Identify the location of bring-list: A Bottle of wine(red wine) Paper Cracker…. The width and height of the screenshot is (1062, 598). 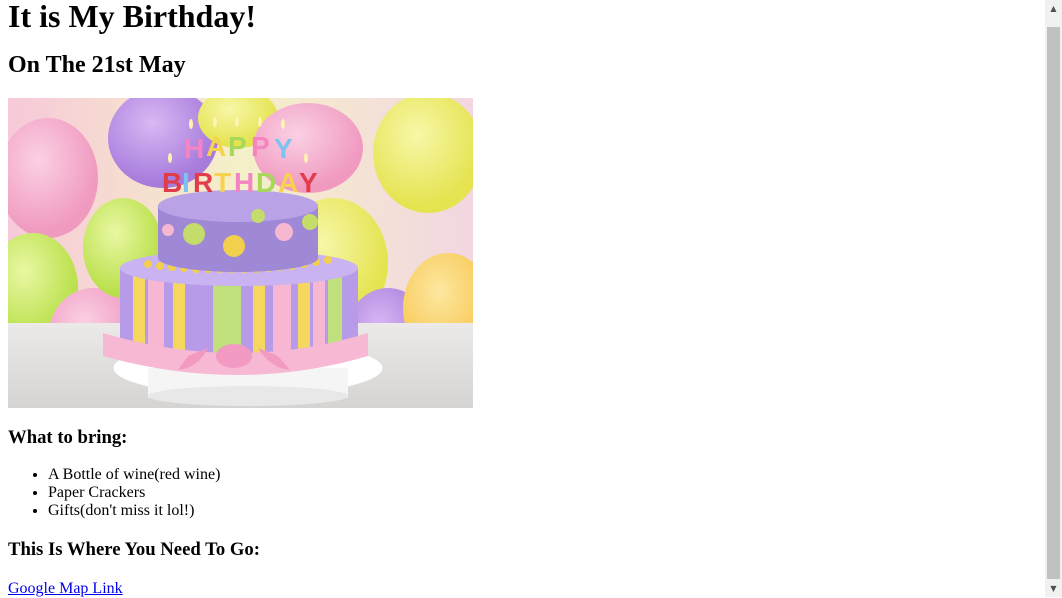
(523, 493).